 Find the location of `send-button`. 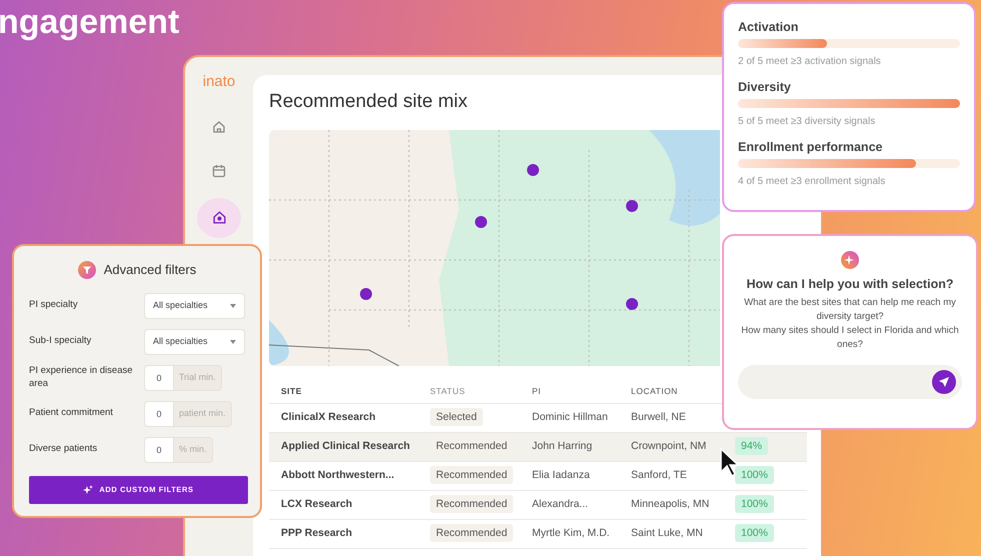

send-button is located at coordinates (944, 382).